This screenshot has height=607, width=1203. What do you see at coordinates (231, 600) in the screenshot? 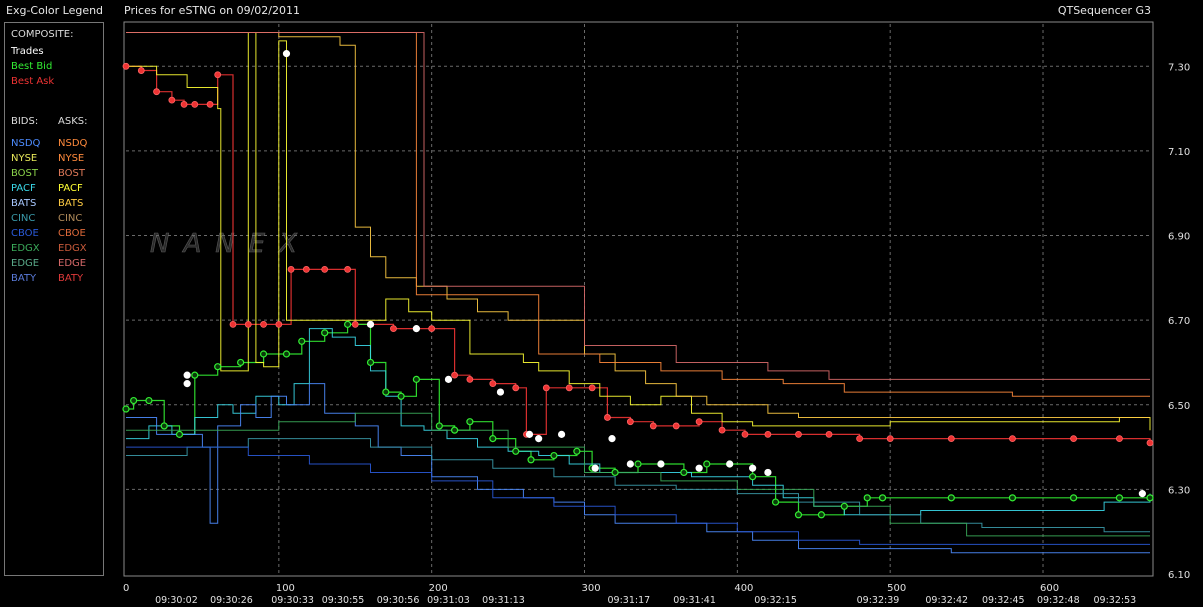
I see `time-label: 09:30:26` at bounding box center [231, 600].